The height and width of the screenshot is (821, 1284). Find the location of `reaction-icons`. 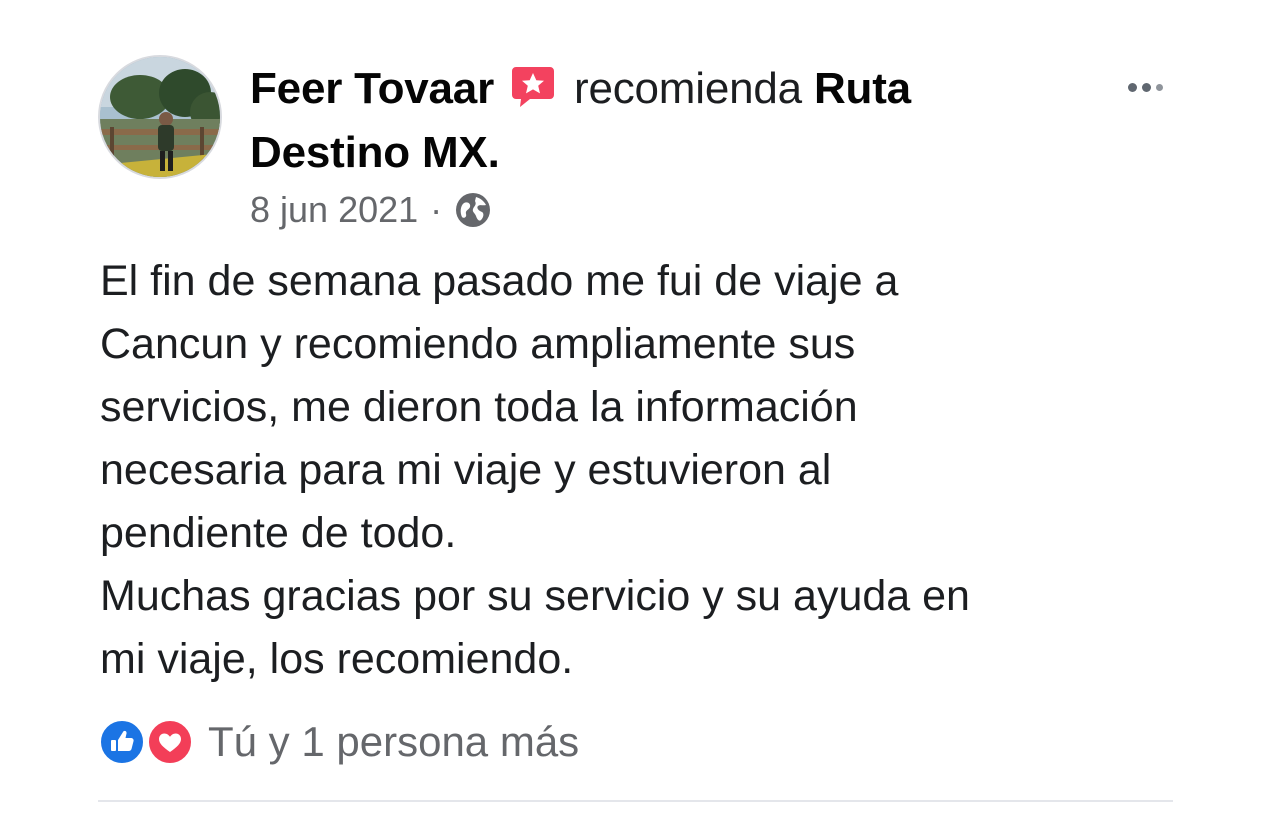

reaction-icons is located at coordinates (150, 742).